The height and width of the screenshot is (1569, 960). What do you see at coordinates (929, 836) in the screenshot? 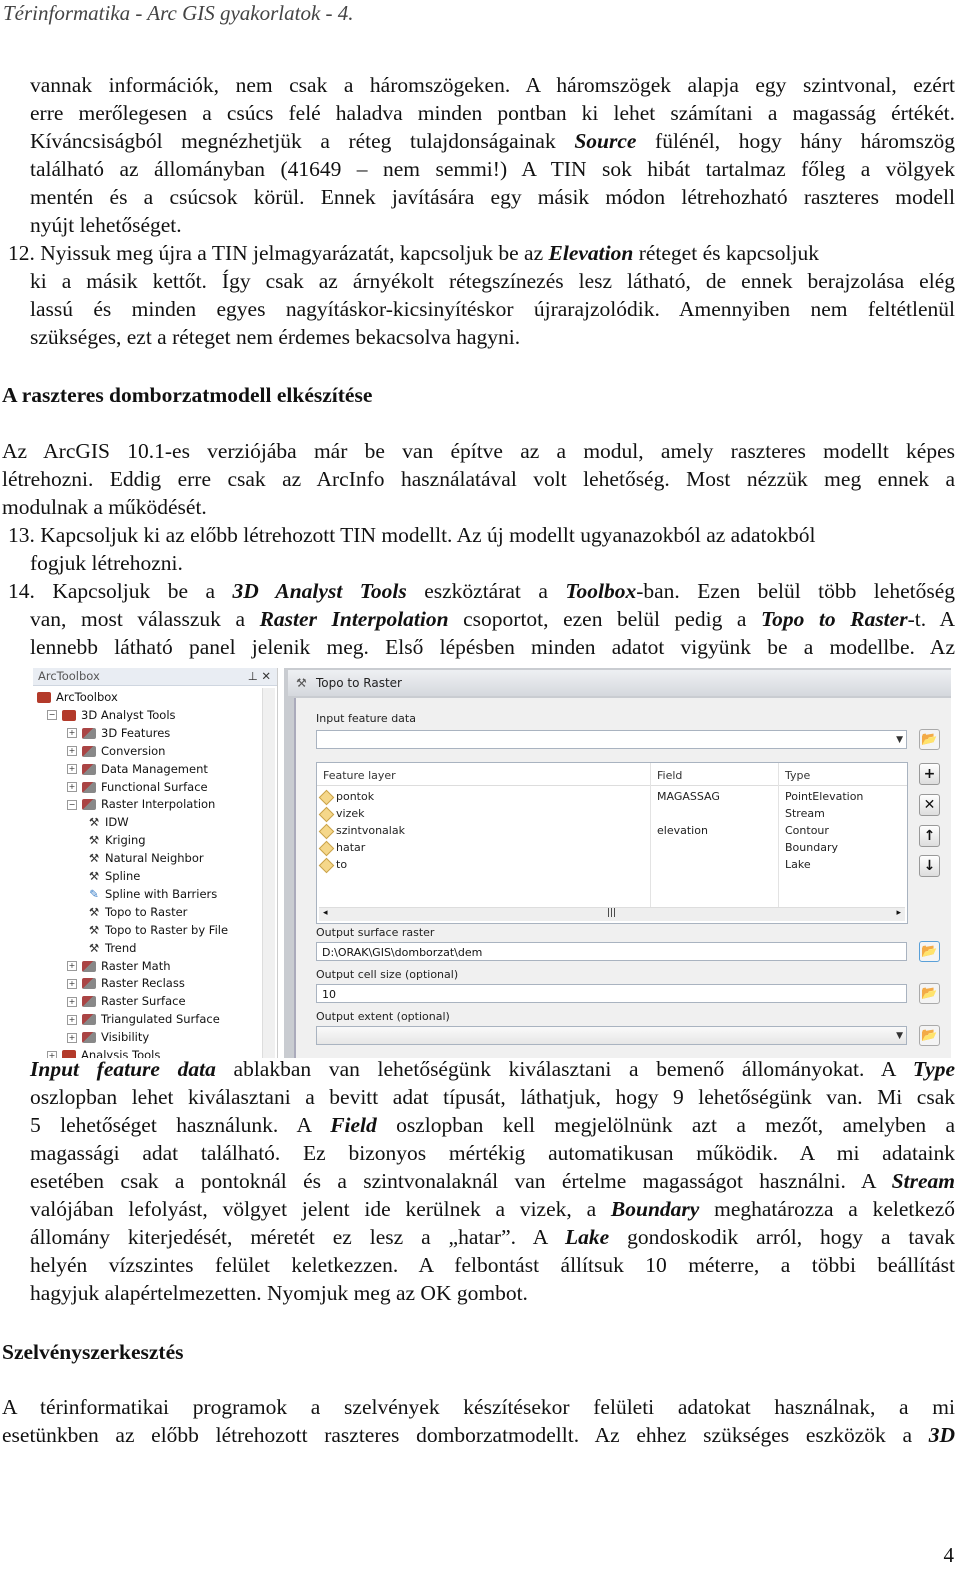
I see `move-up-button: ↑` at bounding box center [929, 836].